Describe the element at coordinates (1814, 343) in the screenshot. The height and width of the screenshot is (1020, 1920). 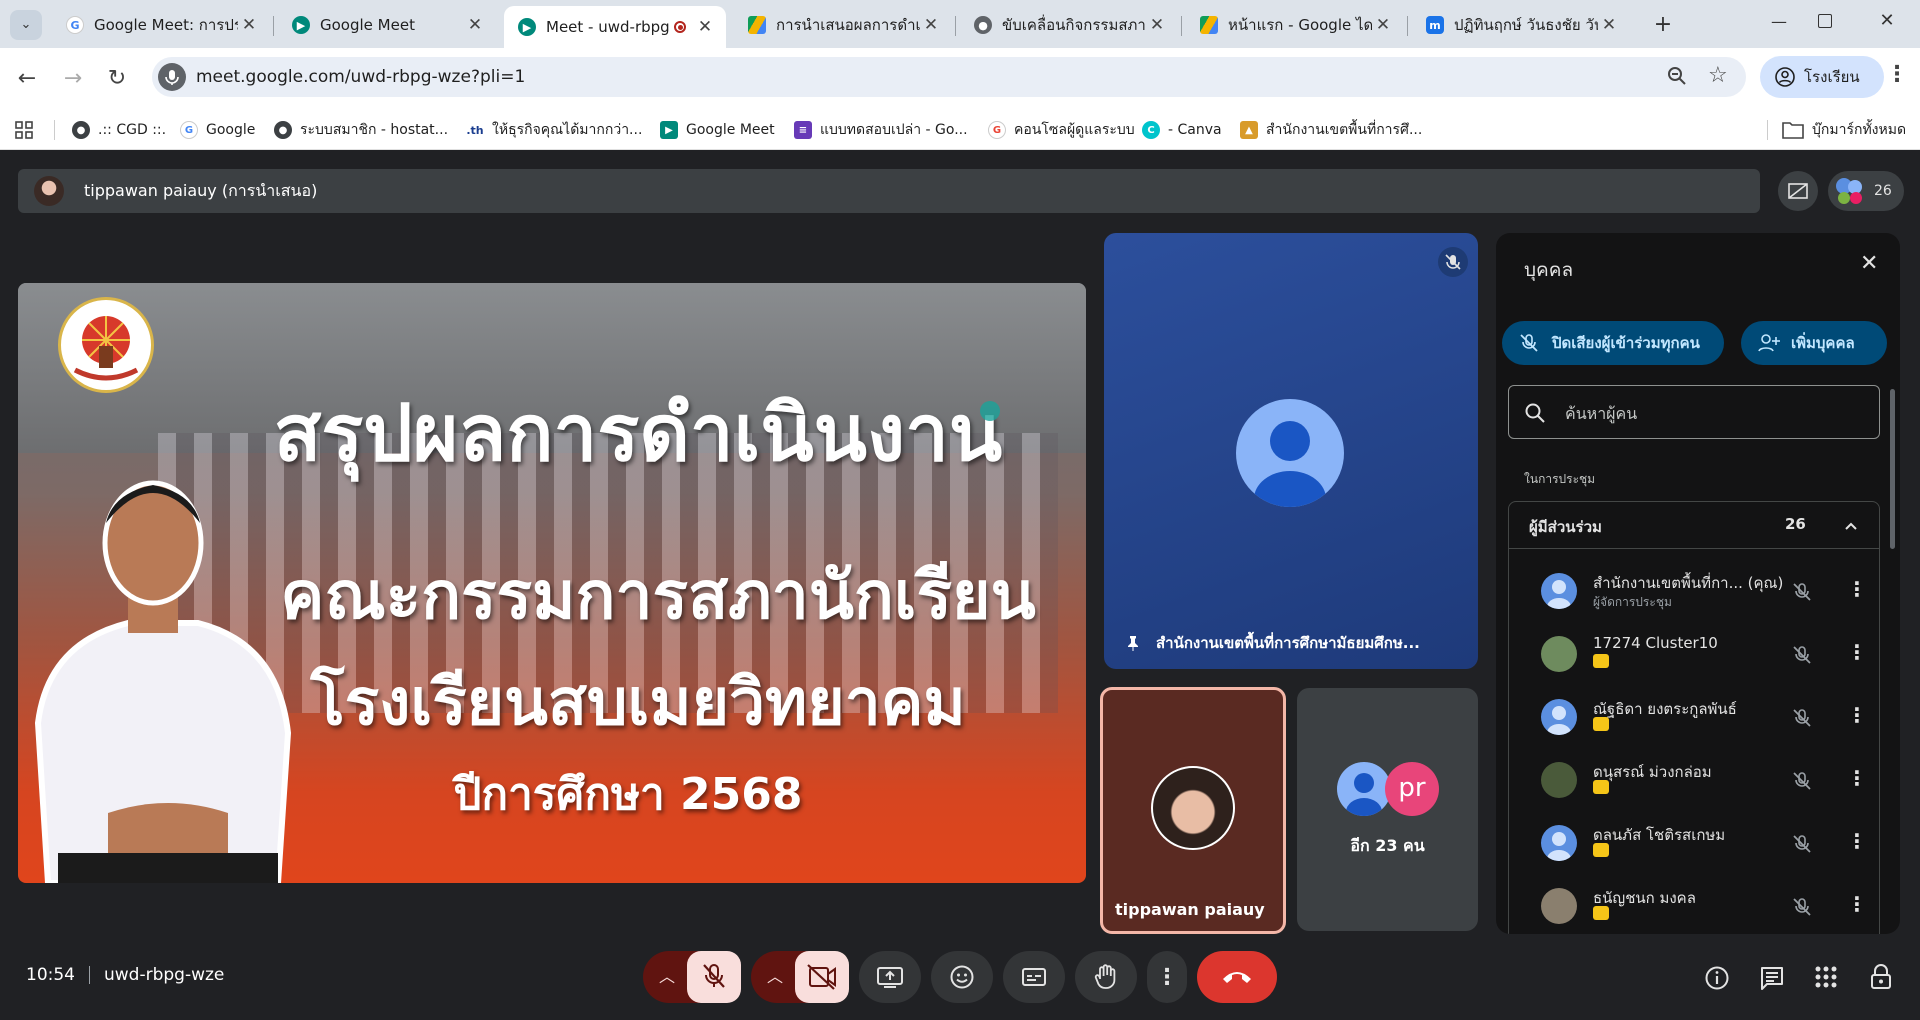
I see `add-people-button: เพิ่มบุคคล` at that location.